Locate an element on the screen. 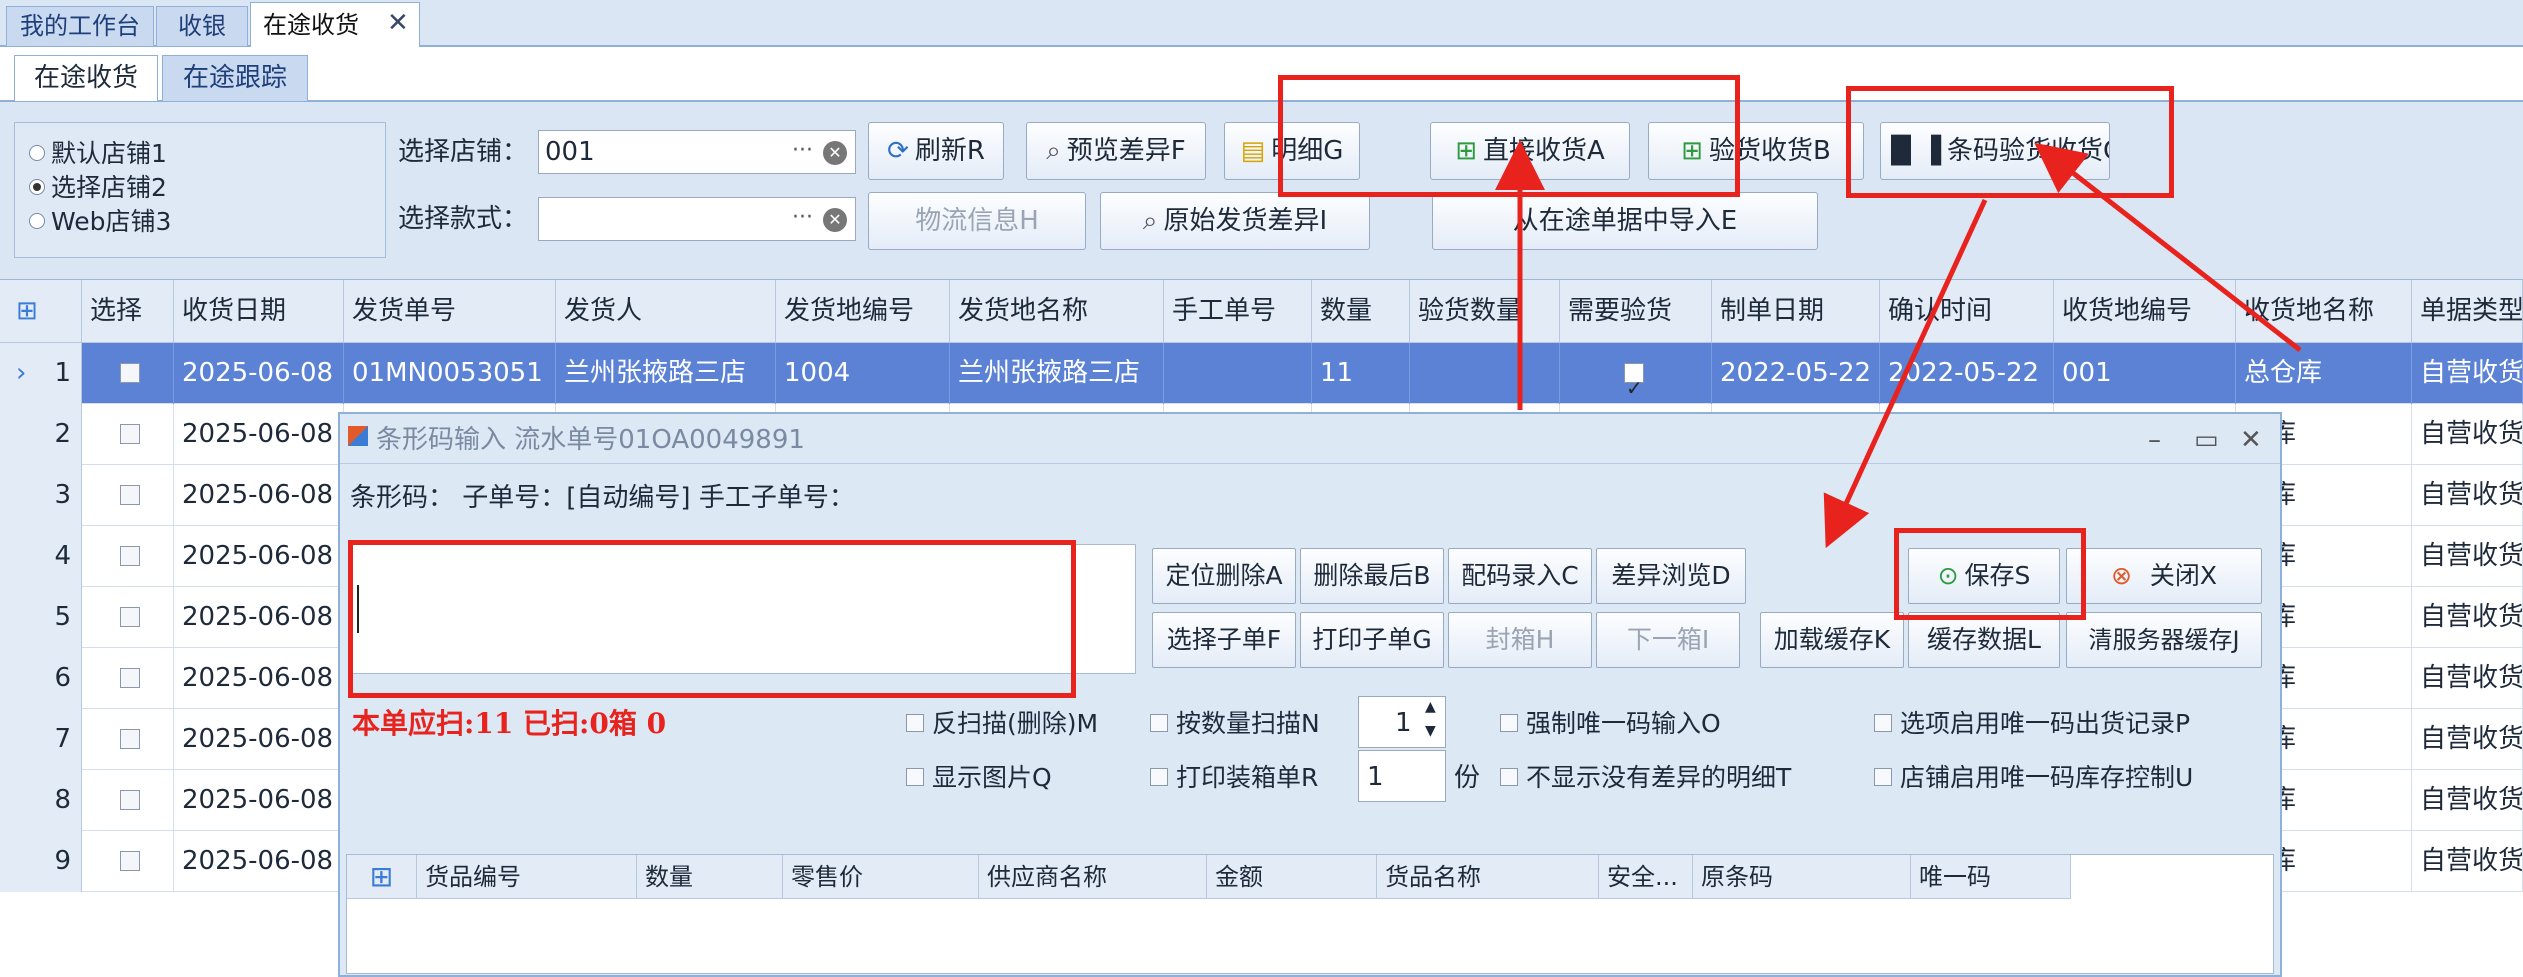 The width and height of the screenshot is (2523, 977). arrow-down is located at coordinates (1905, 373).